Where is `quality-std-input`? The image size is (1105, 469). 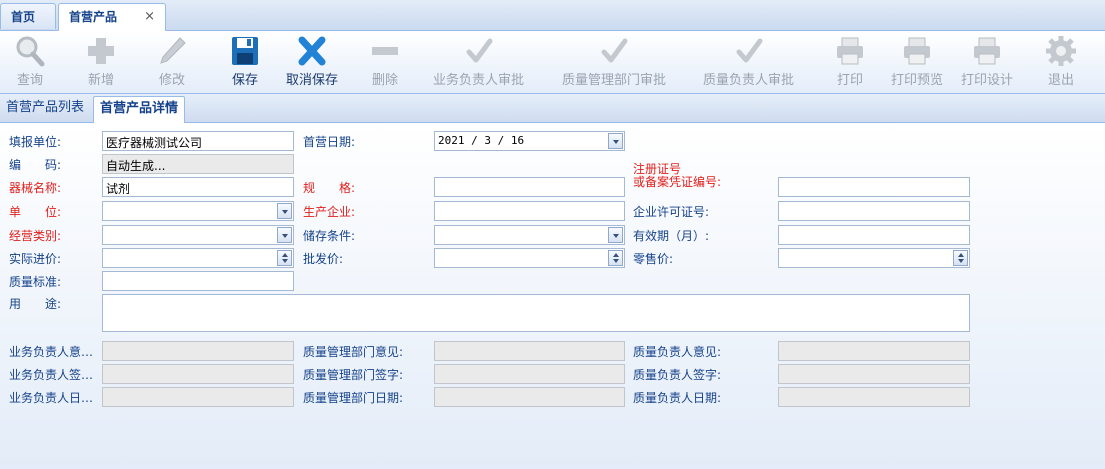 quality-std-input is located at coordinates (198, 281).